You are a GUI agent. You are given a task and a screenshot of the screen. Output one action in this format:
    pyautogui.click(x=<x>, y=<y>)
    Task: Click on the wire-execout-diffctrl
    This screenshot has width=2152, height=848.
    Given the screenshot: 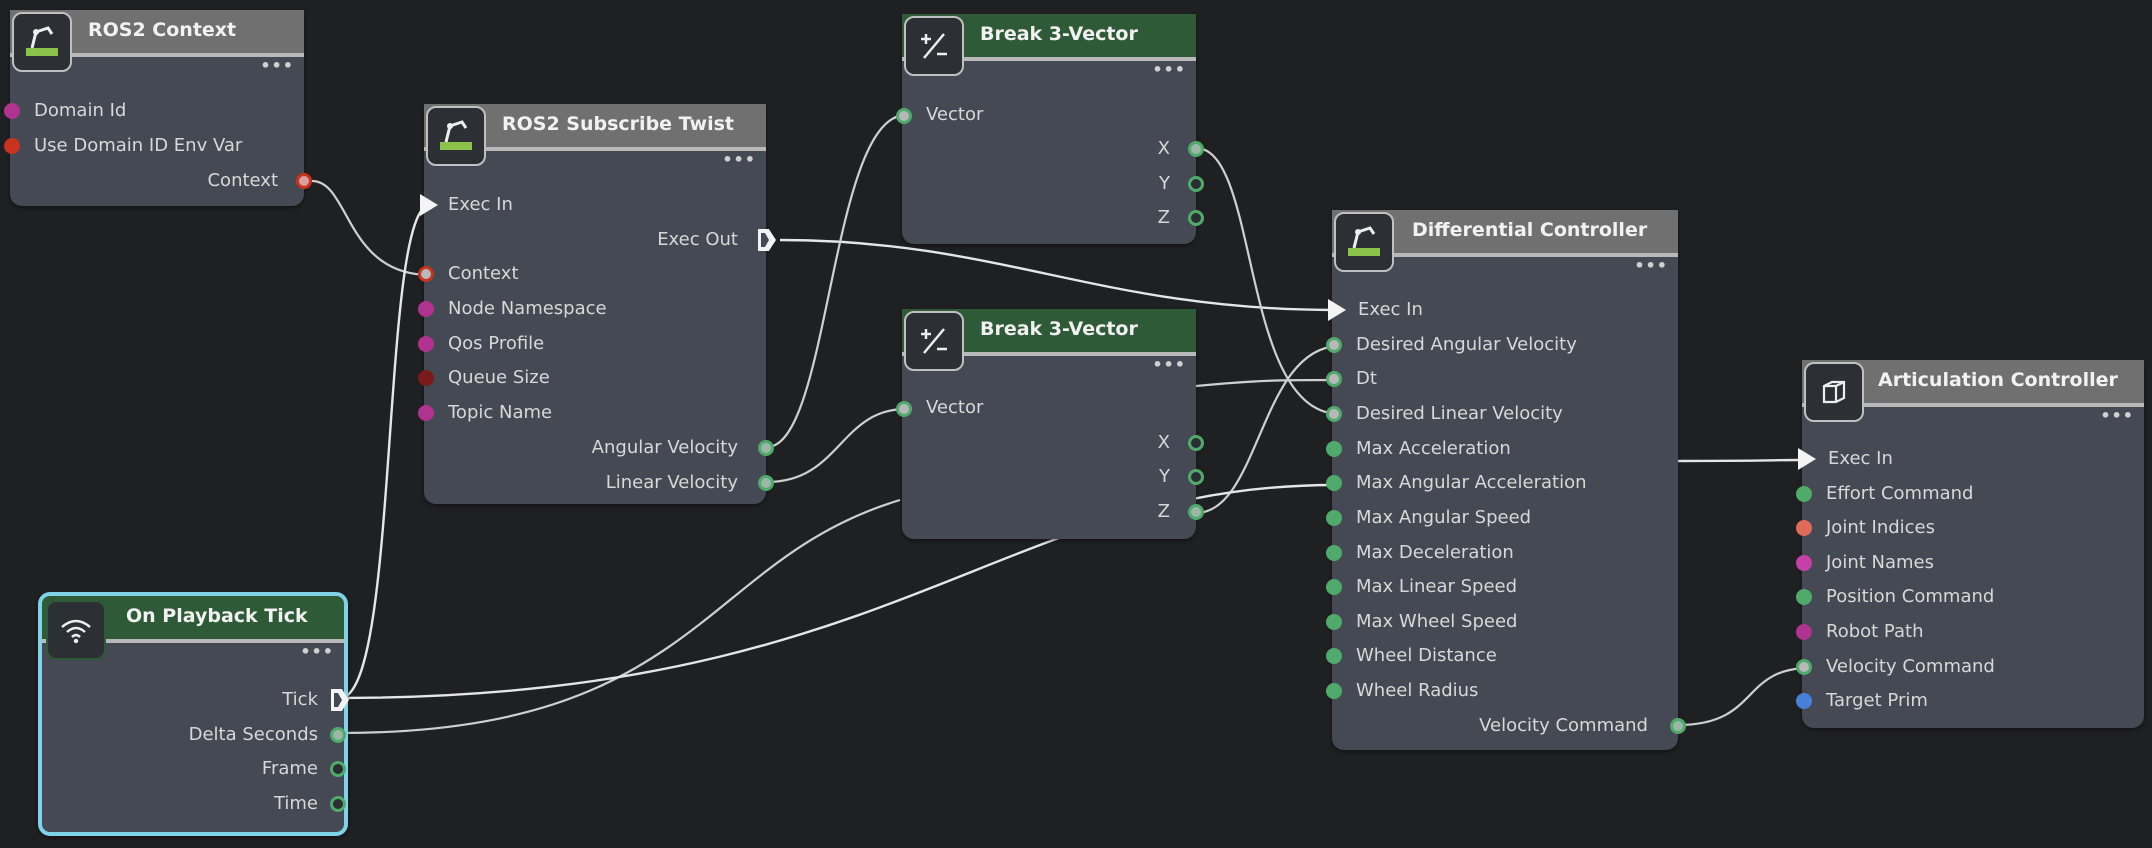 What is the action you would take?
    pyautogui.click(x=1057, y=275)
    